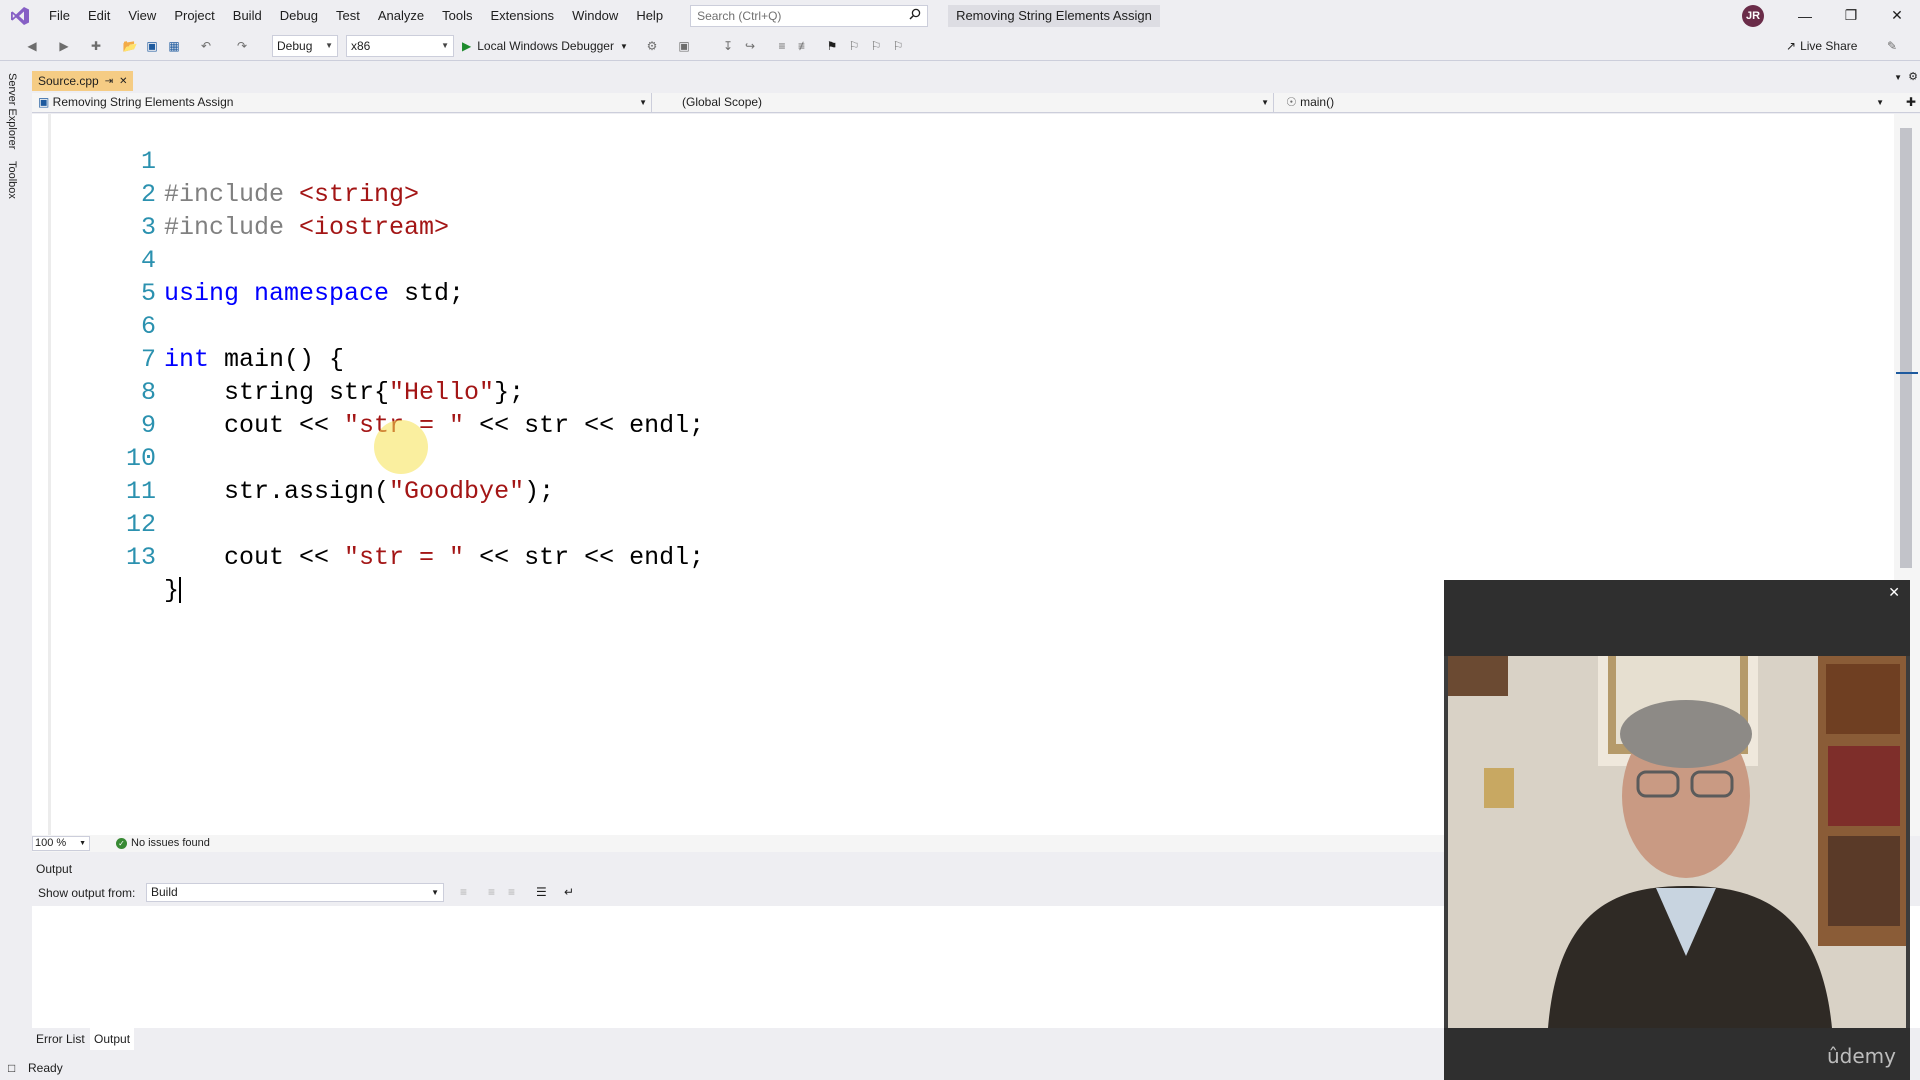 The width and height of the screenshot is (1920, 1080). What do you see at coordinates (522, 15) in the screenshot?
I see `menu-extensions: Extensions` at bounding box center [522, 15].